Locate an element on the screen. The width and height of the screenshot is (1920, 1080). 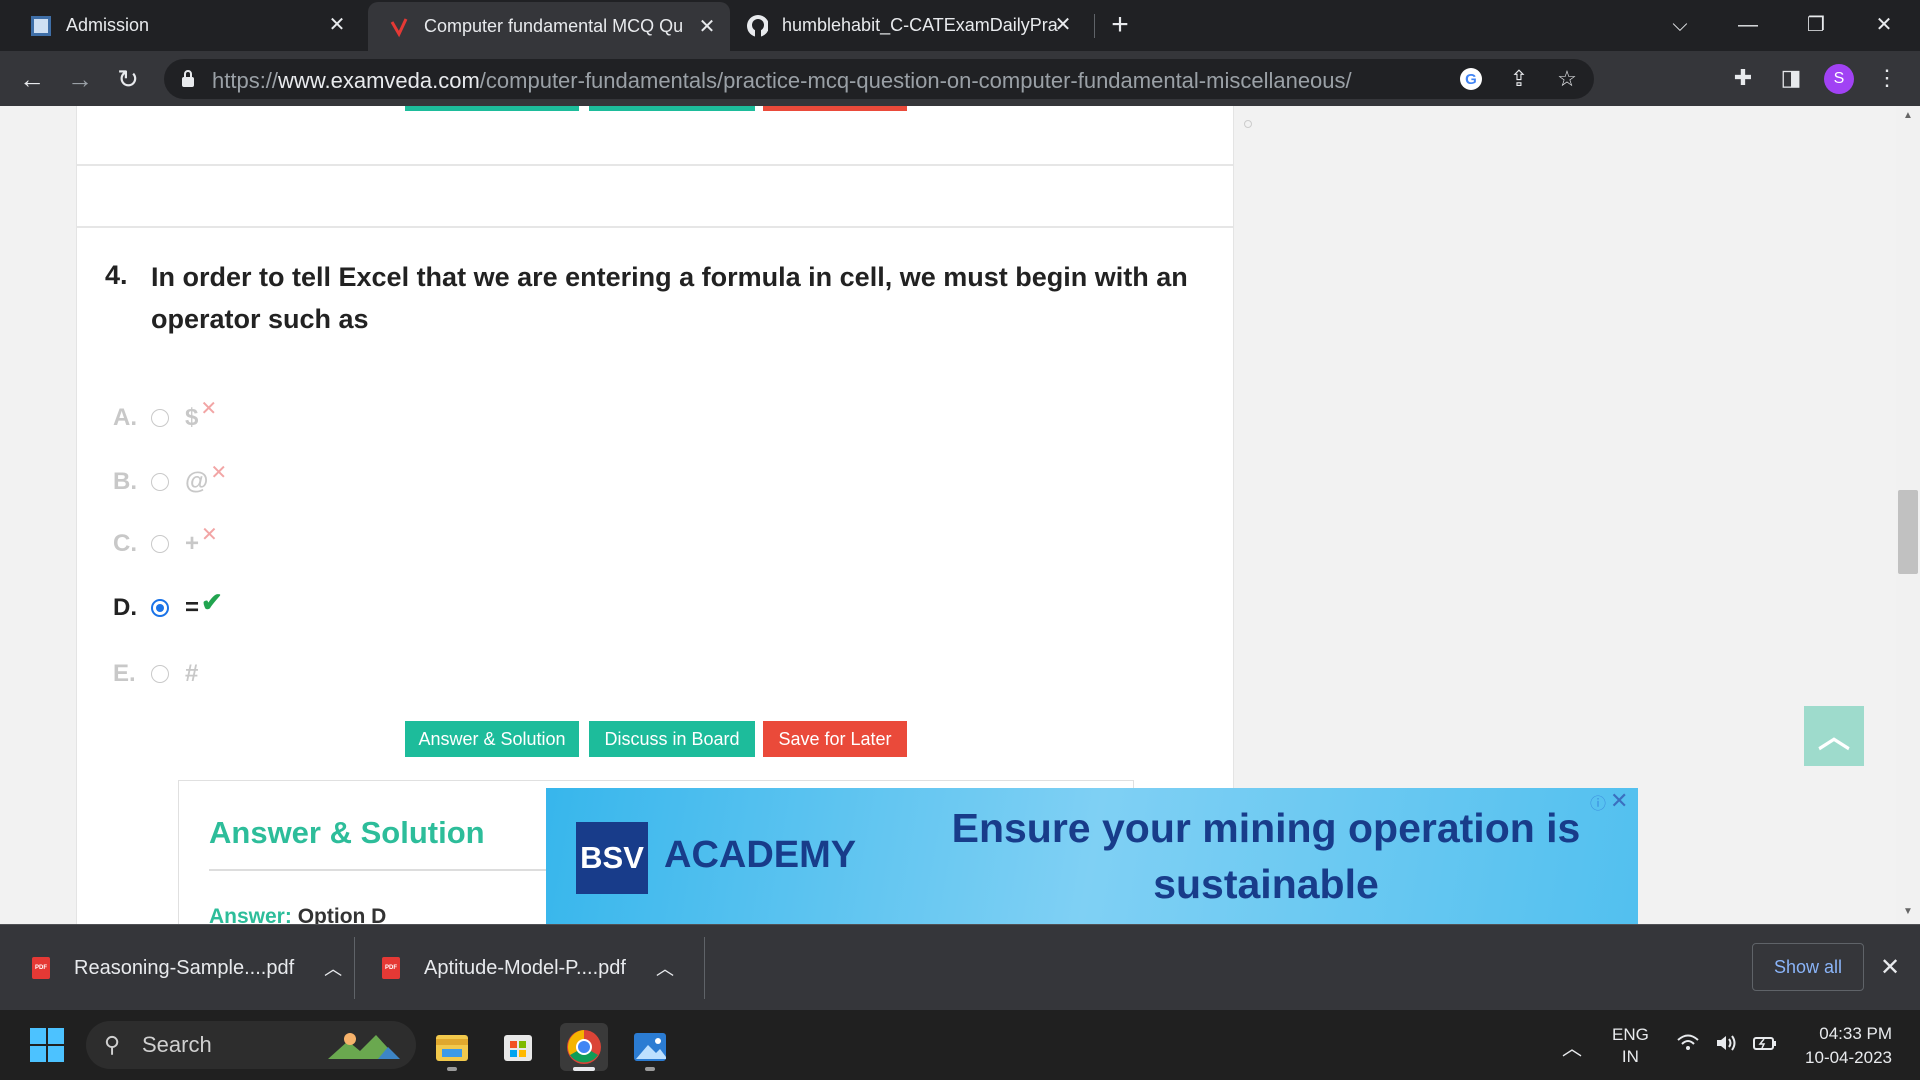
file-explorer-icon is located at coordinates (452, 1047).